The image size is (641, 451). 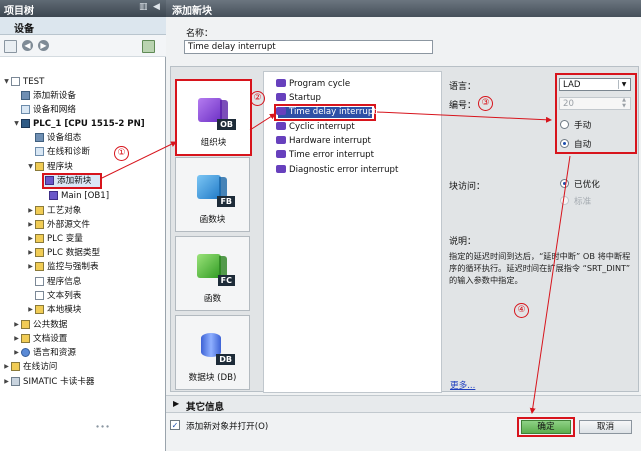 I want to click on additional-info-section: ▶ 其它信息, so click(x=403, y=404).